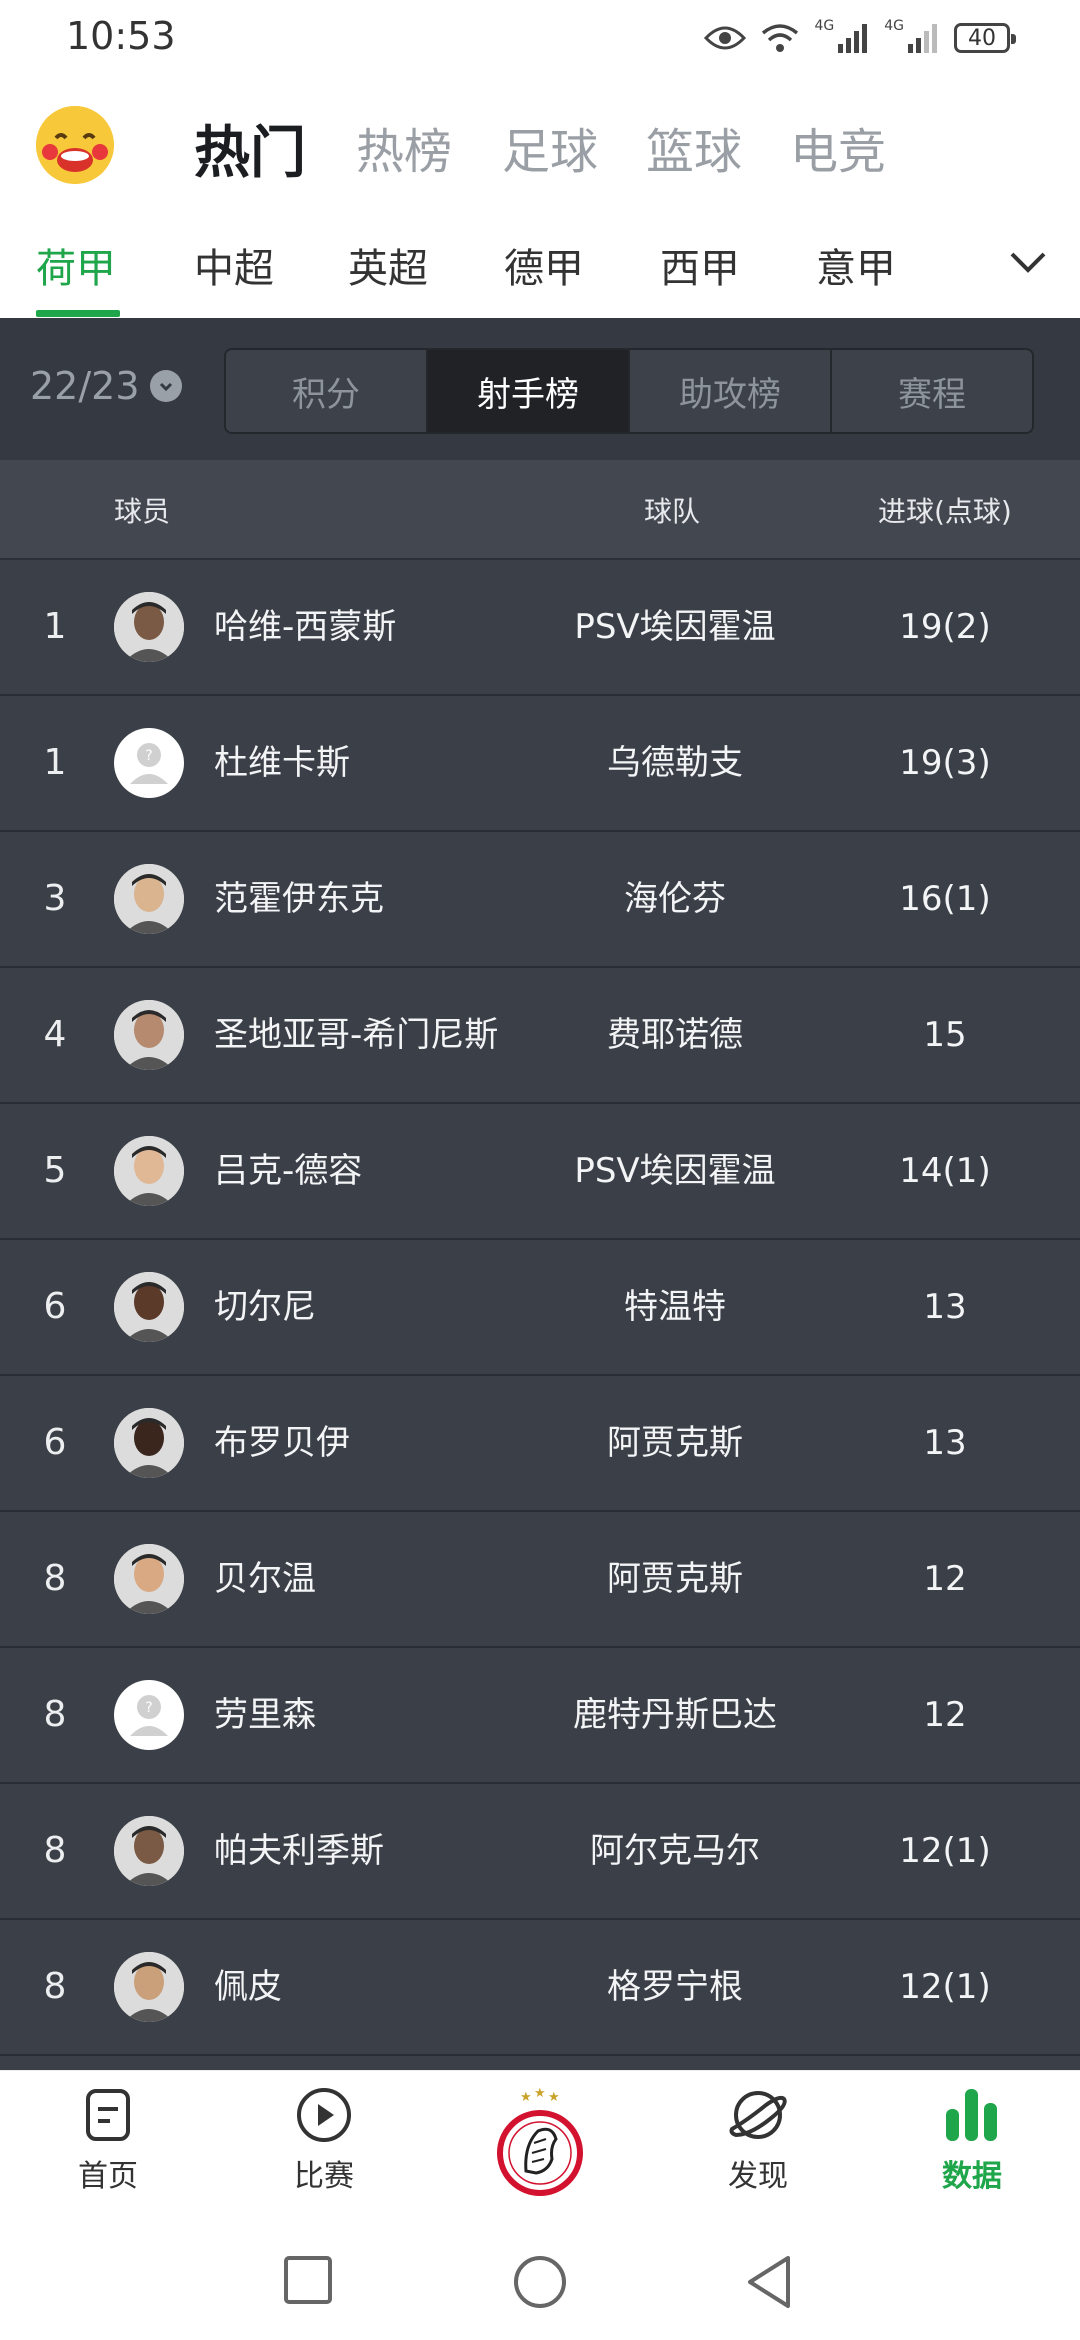 This screenshot has width=1080, height=2340. What do you see at coordinates (824, 26) in the screenshot?
I see `net-label-1: 4G` at bounding box center [824, 26].